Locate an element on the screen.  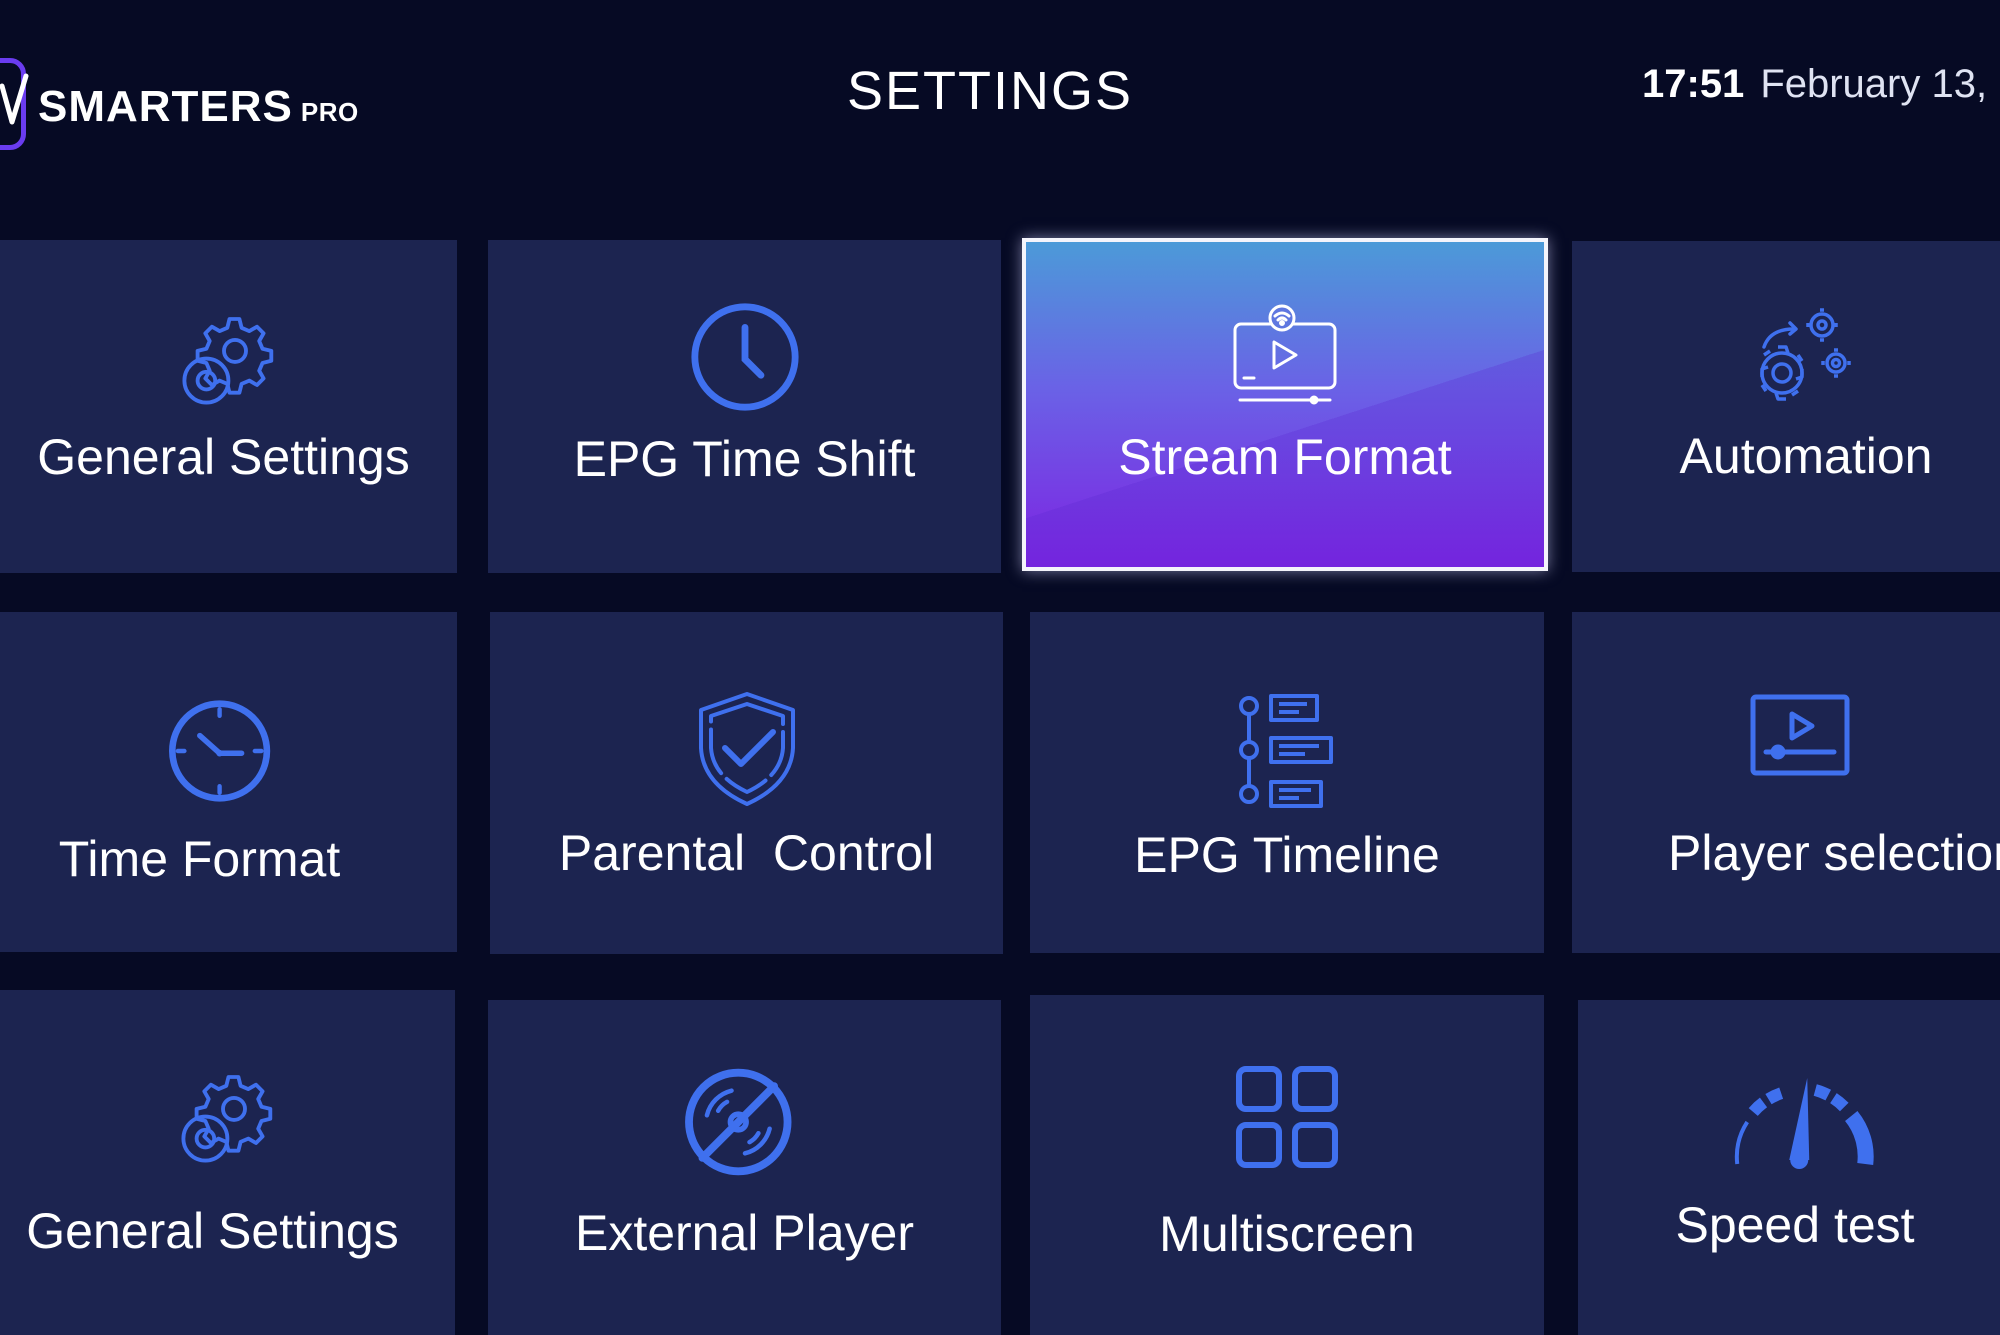
timeline-icon is located at coordinates (1286, 751).